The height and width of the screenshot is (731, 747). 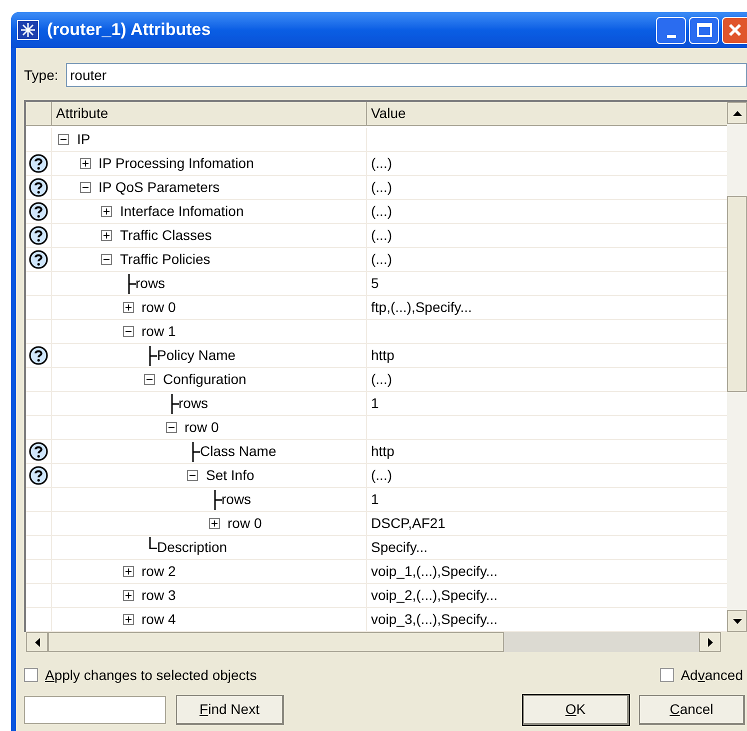 I want to click on attribute-label: Interface Infomation, so click(x=182, y=211).